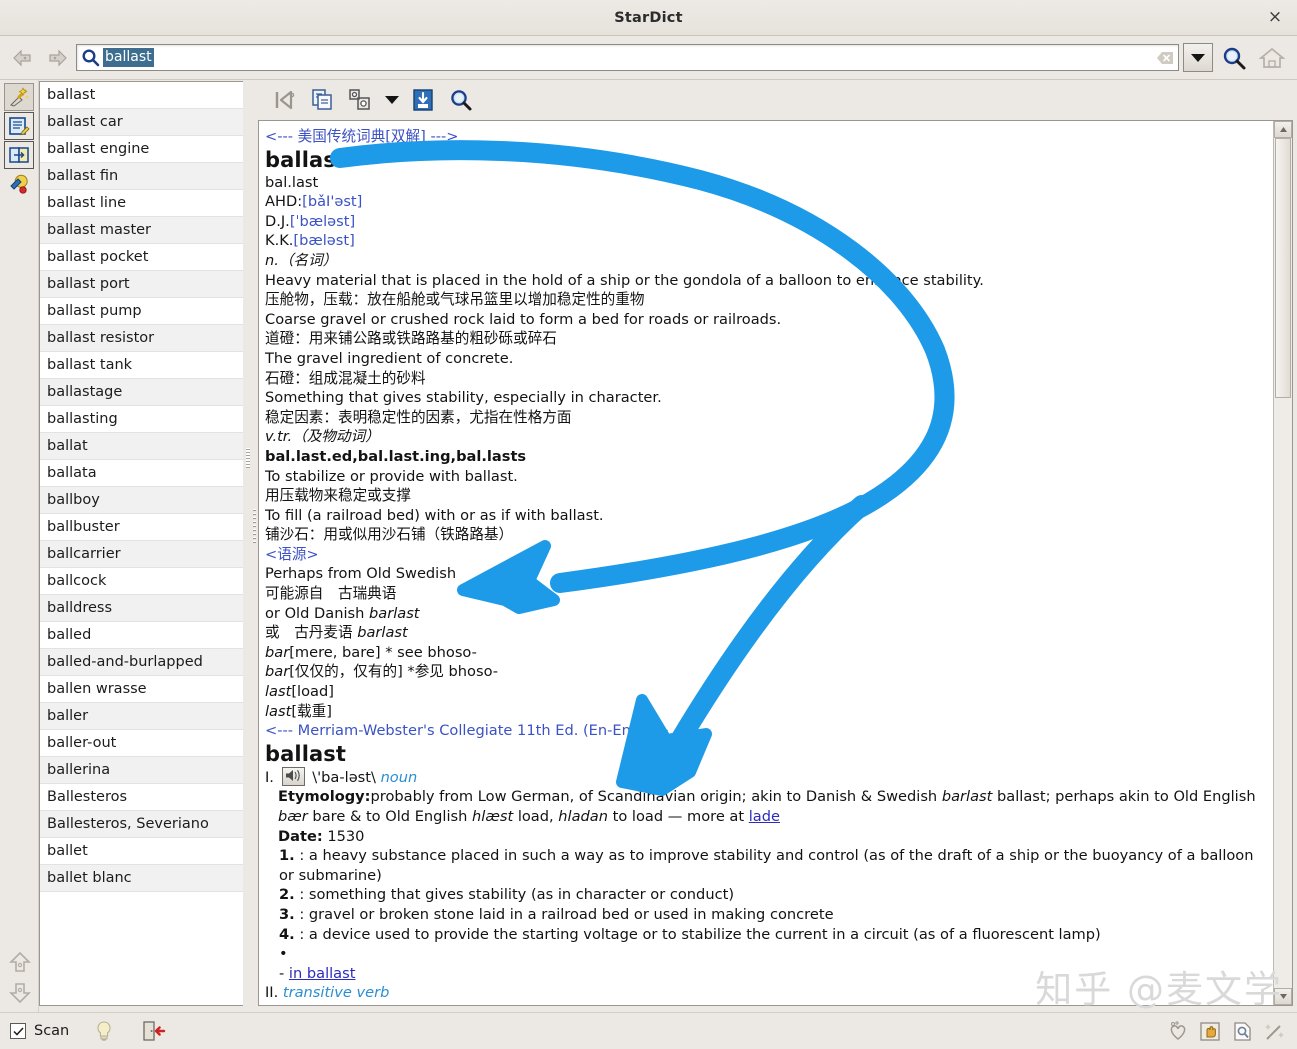  Describe the element at coordinates (1283, 996) in the screenshot. I see `scroll-down-arrow-icon` at that location.